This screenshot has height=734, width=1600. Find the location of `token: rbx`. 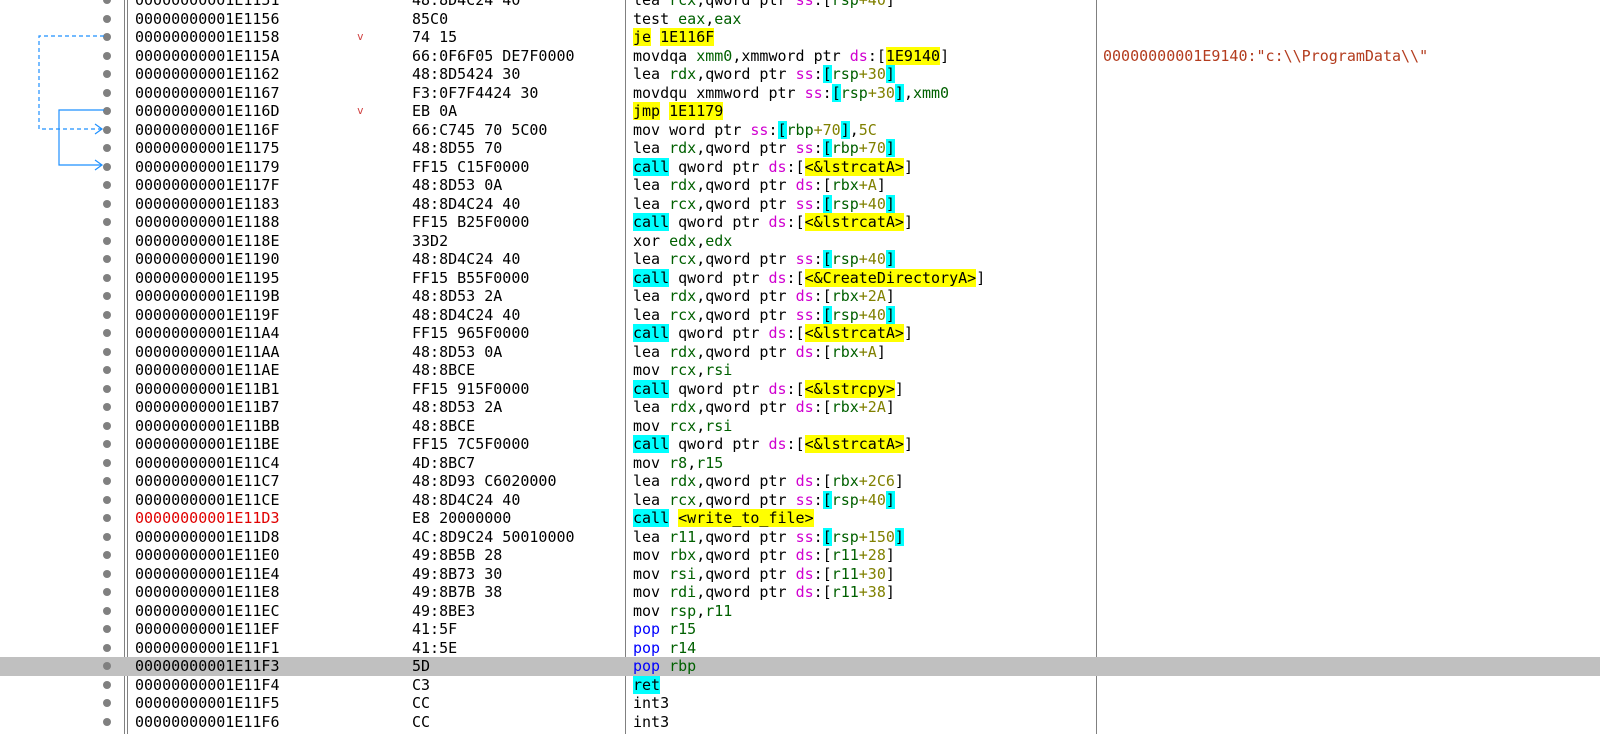

token: rbx is located at coordinates (683, 555).